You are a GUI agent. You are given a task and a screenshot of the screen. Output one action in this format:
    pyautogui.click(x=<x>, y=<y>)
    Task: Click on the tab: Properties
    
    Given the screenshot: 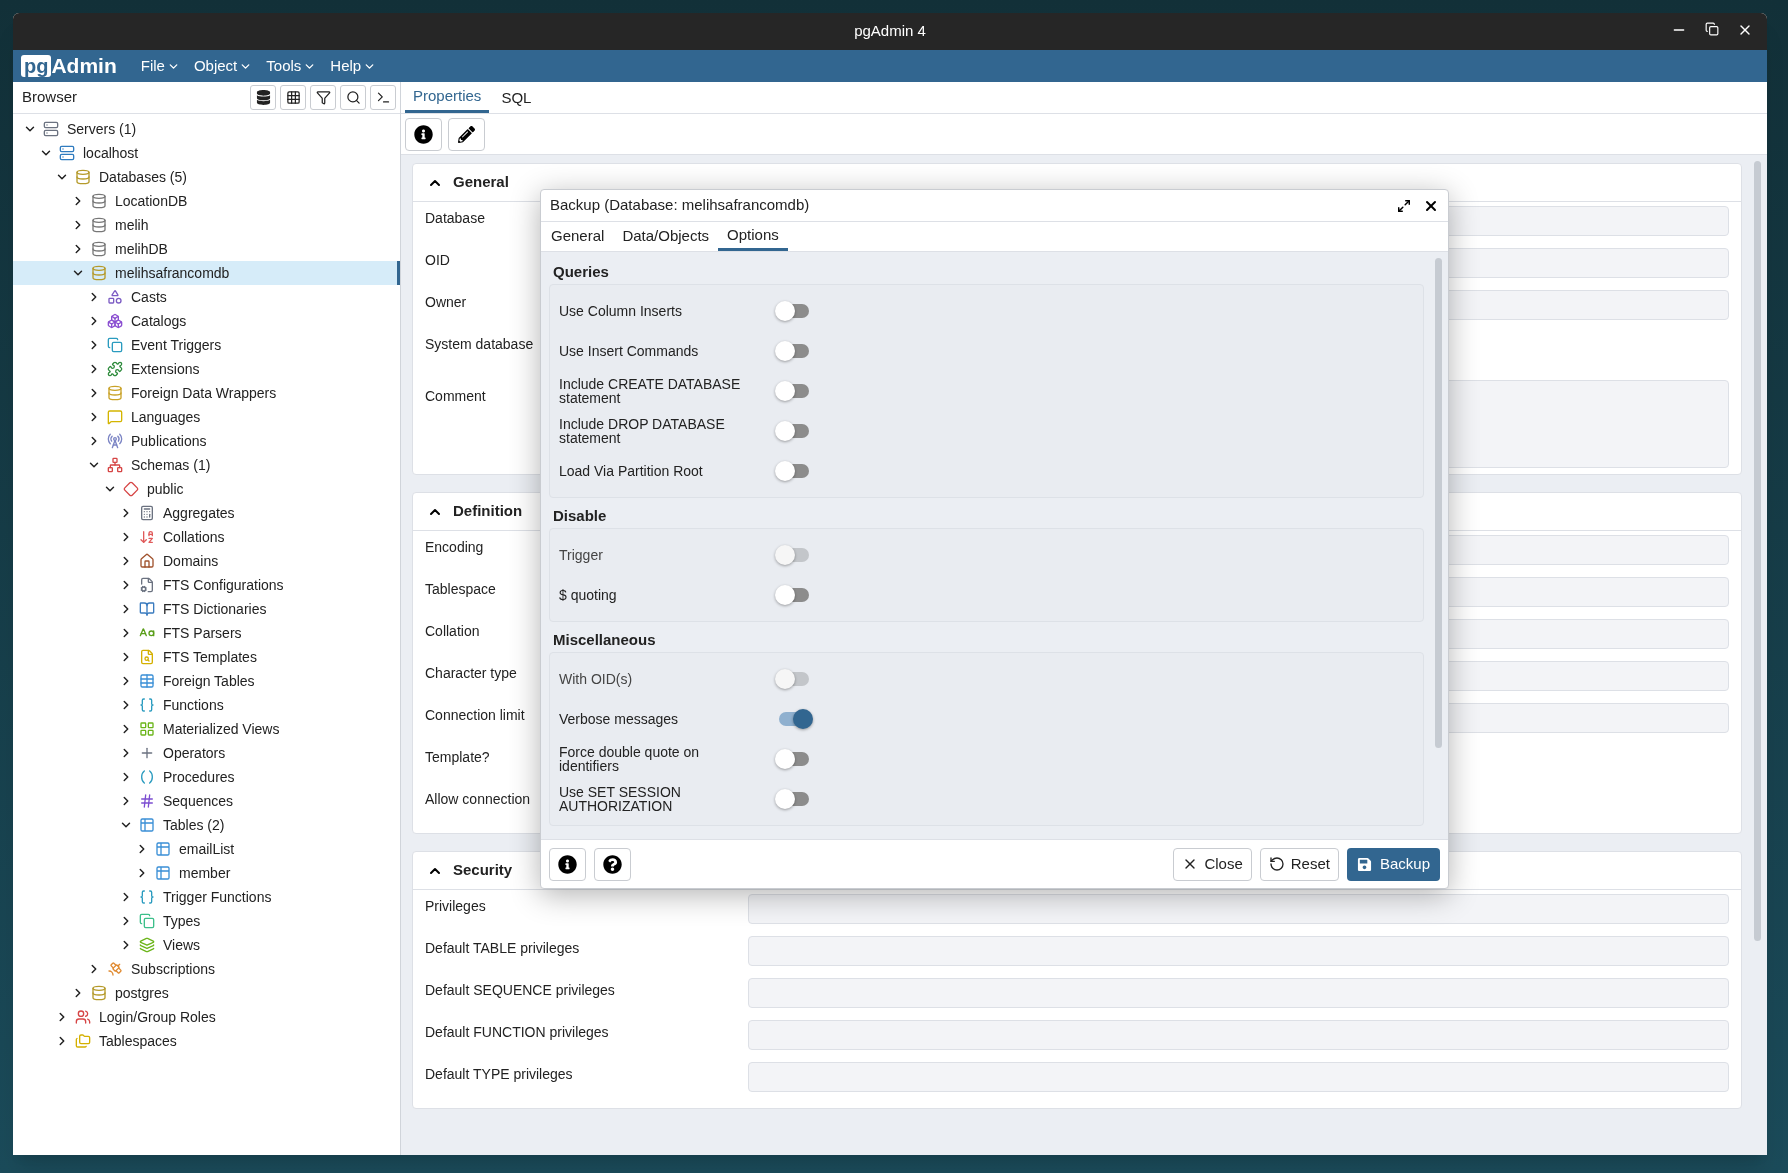 What is the action you would take?
    pyautogui.click(x=447, y=98)
    